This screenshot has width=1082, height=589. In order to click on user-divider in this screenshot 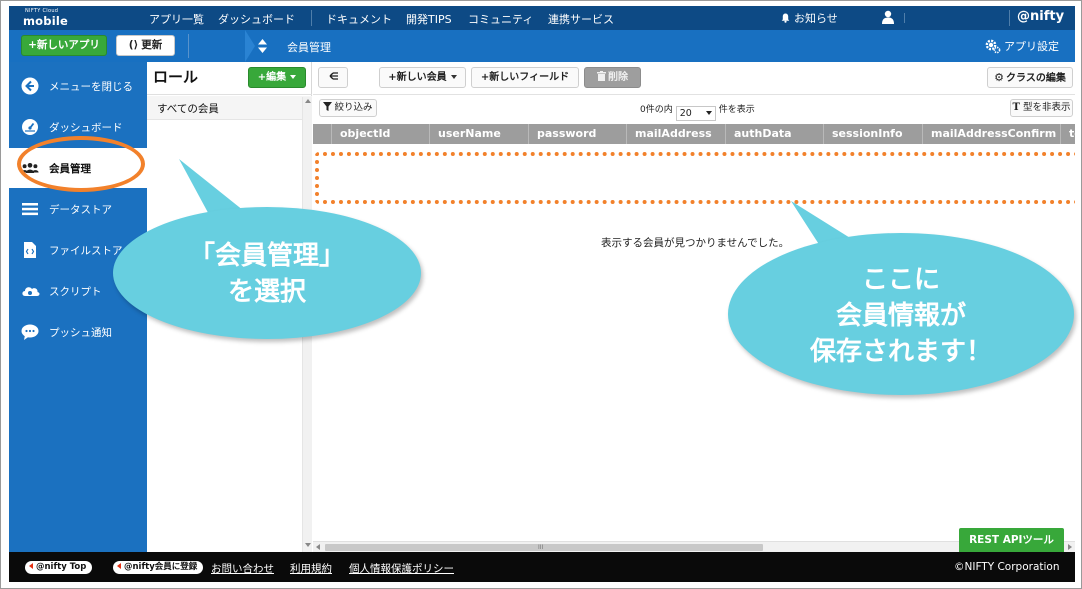, I will do `click(904, 18)`.